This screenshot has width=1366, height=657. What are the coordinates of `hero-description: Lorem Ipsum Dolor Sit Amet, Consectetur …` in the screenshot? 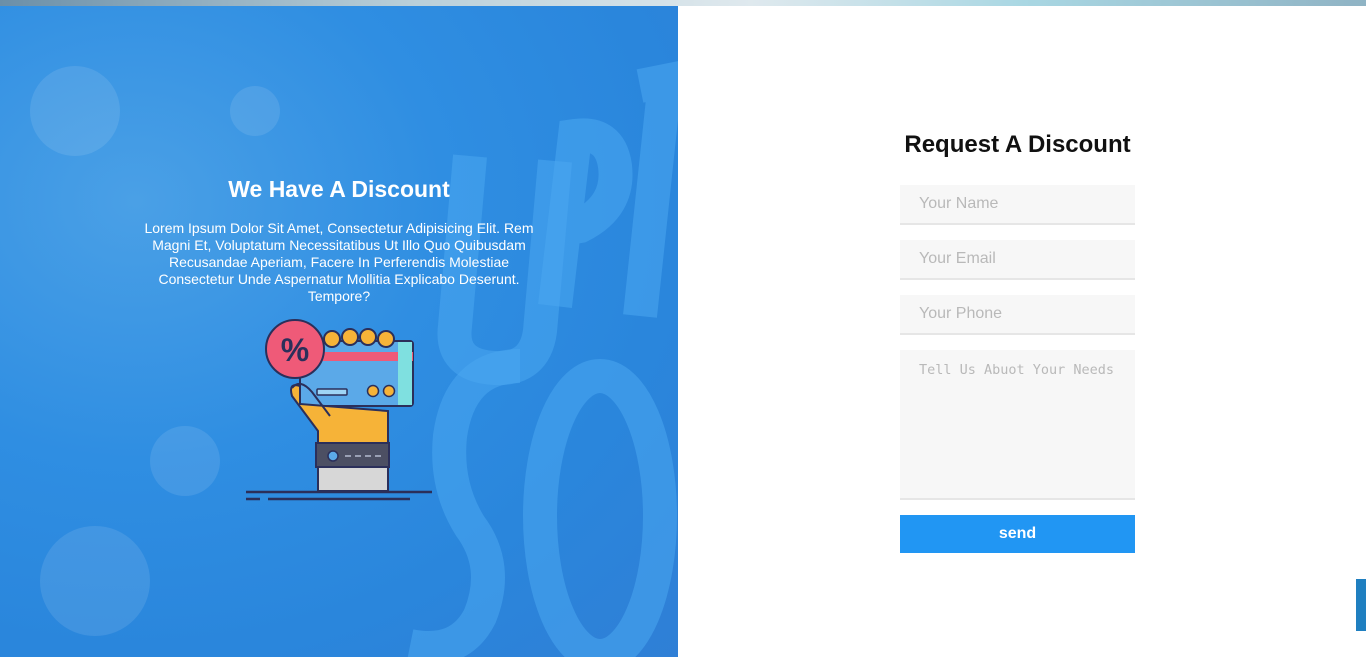 It's located at (339, 262).